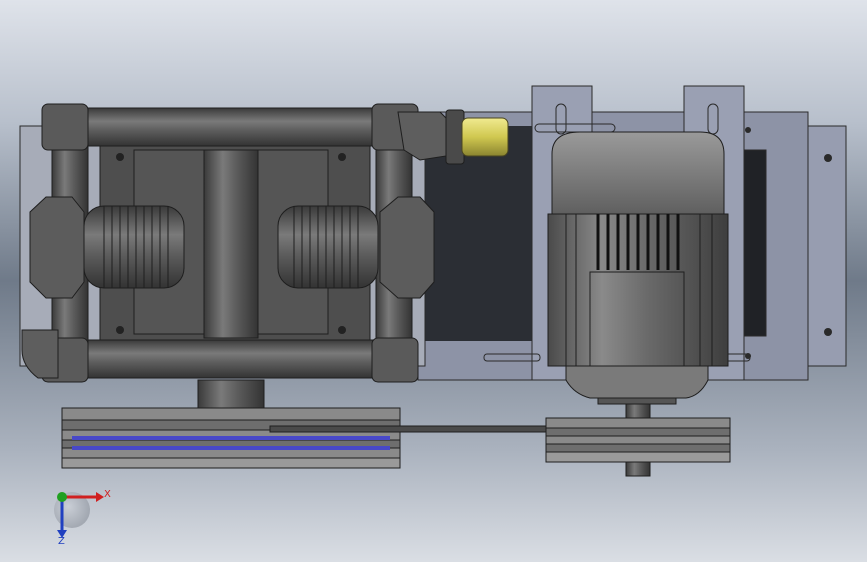 This screenshot has height=562, width=867. What do you see at coordinates (236, 359) in the screenshot?
I see `bottom-manifold` at bounding box center [236, 359].